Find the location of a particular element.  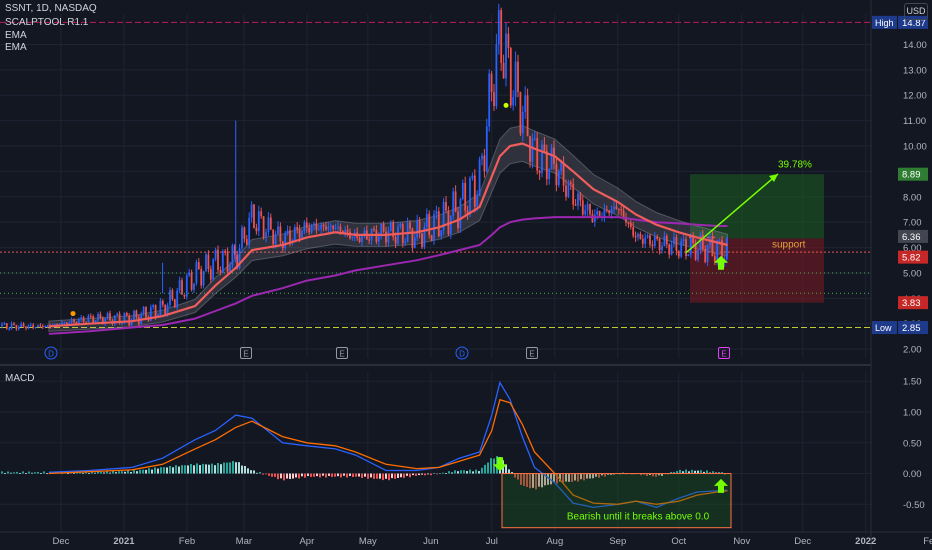

macd-tick-label: 1.00 is located at coordinates (912, 413).